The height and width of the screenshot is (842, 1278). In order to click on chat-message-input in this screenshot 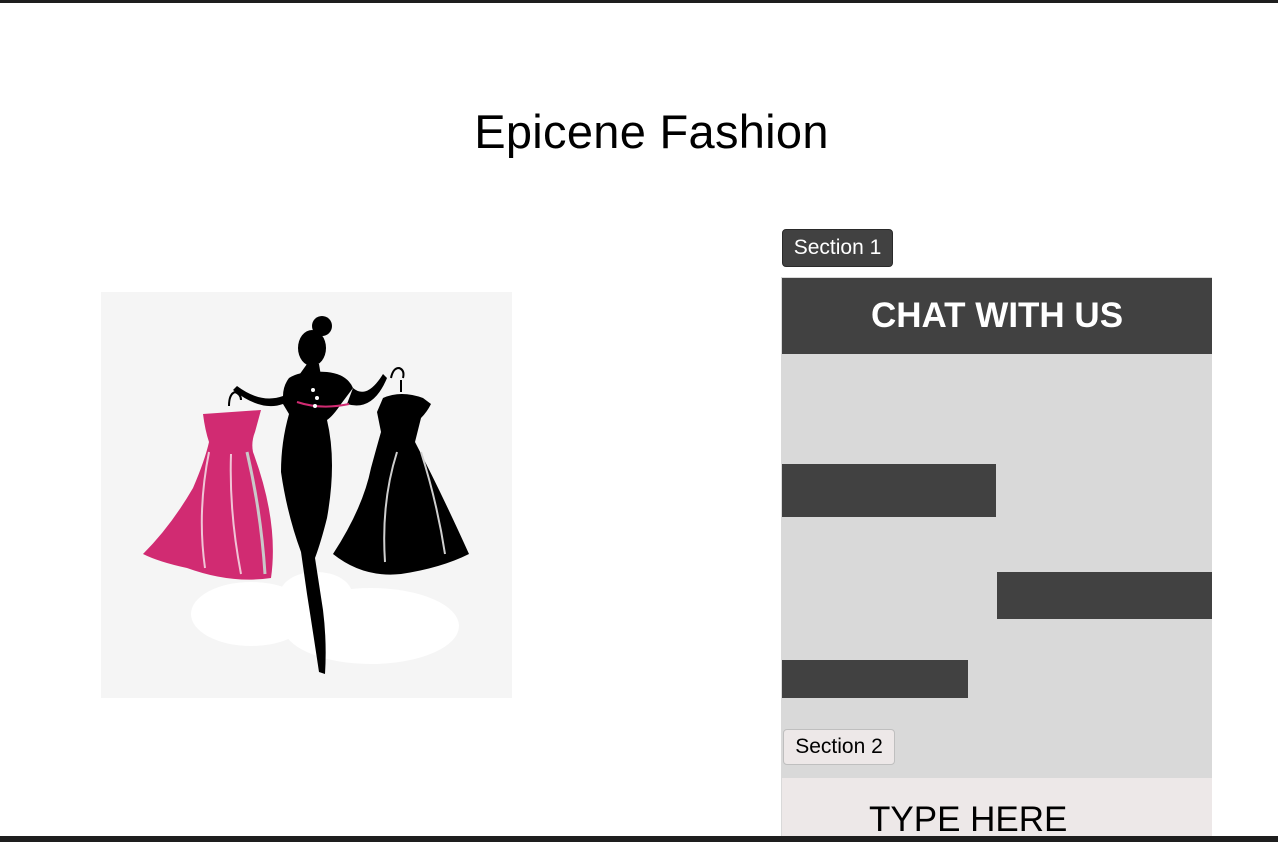, I will do `click(997, 810)`.